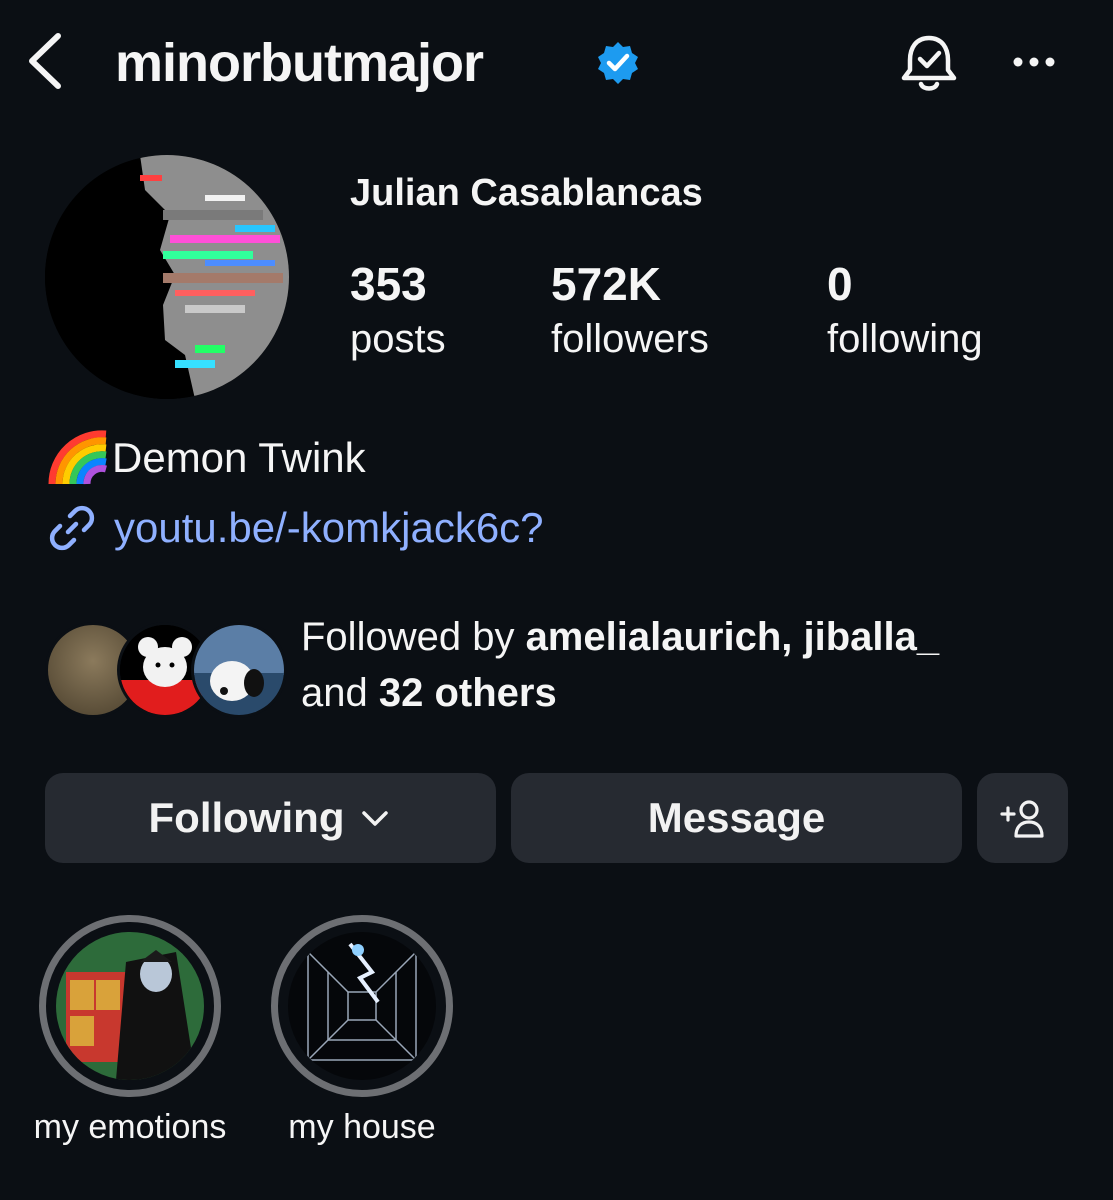  I want to click on story-highlight-my-house, so click(362, 1006).